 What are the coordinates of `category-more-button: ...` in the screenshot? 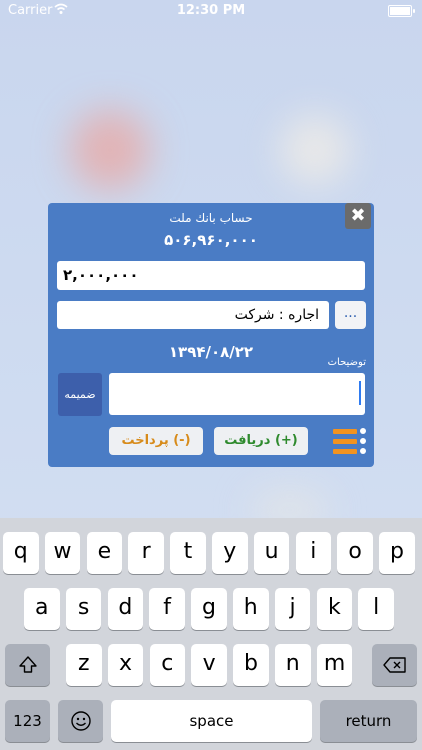 It's located at (350, 315).